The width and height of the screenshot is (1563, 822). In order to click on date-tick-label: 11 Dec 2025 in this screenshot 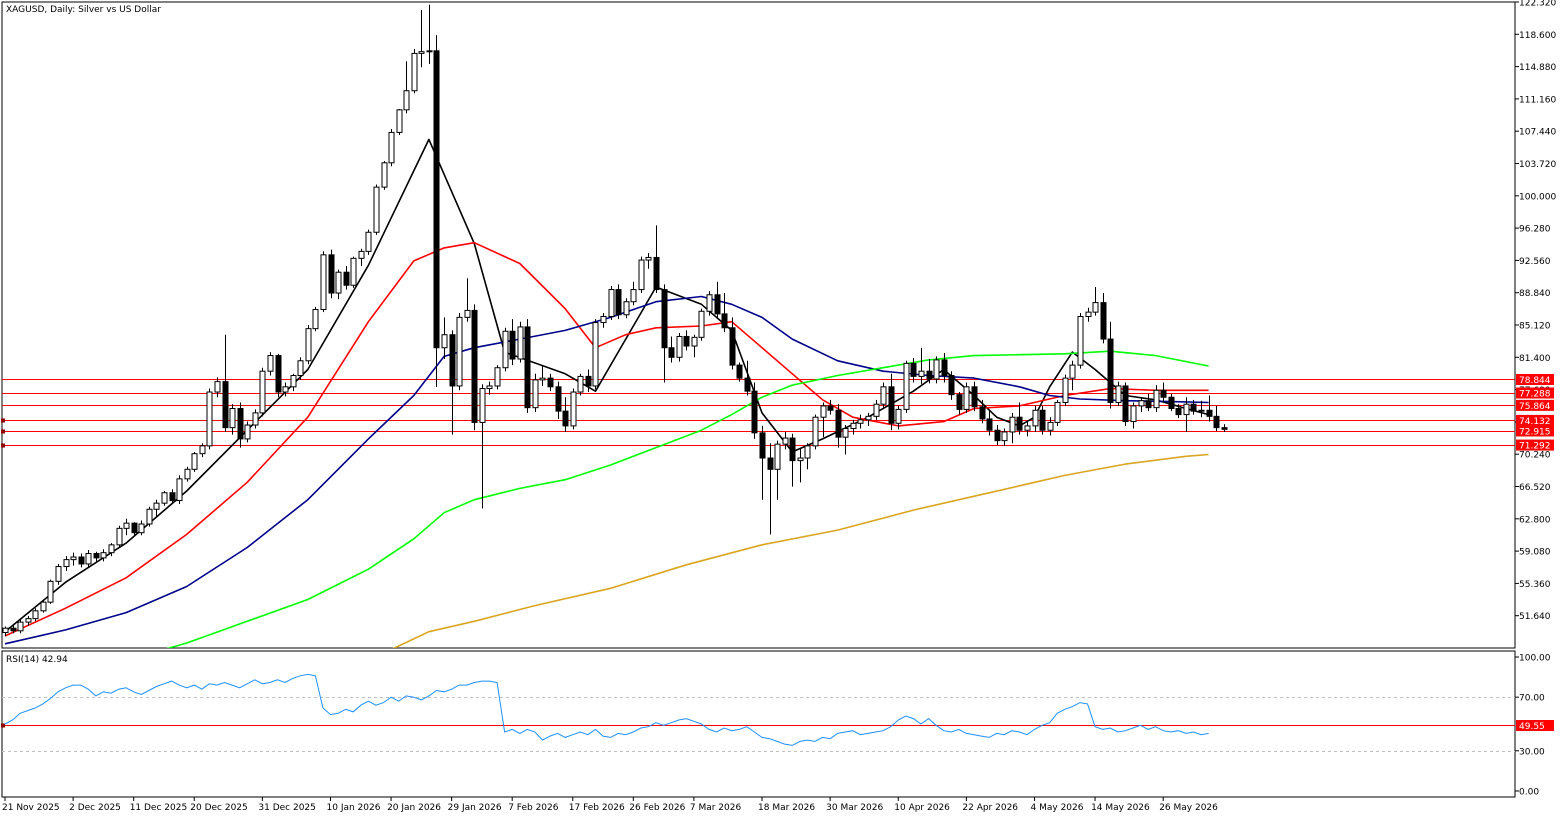, I will do `click(159, 808)`.